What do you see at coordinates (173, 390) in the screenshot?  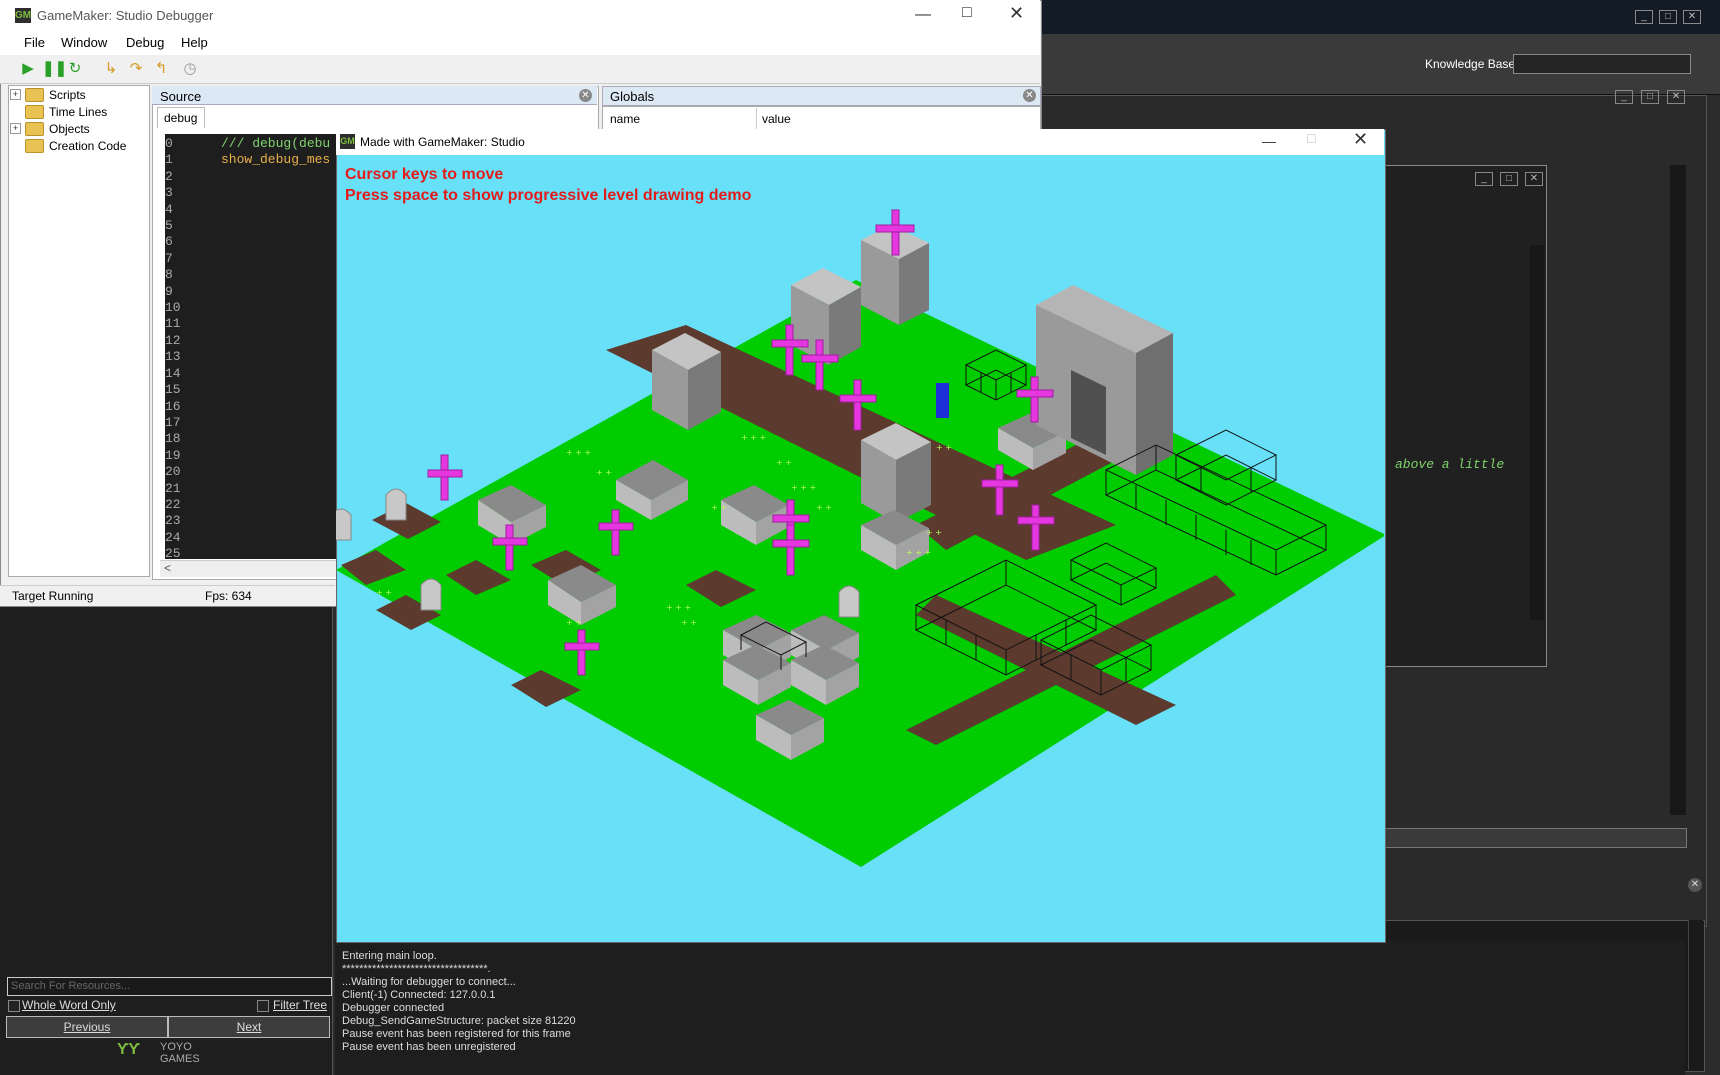 I see `line-number: 15` at bounding box center [173, 390].